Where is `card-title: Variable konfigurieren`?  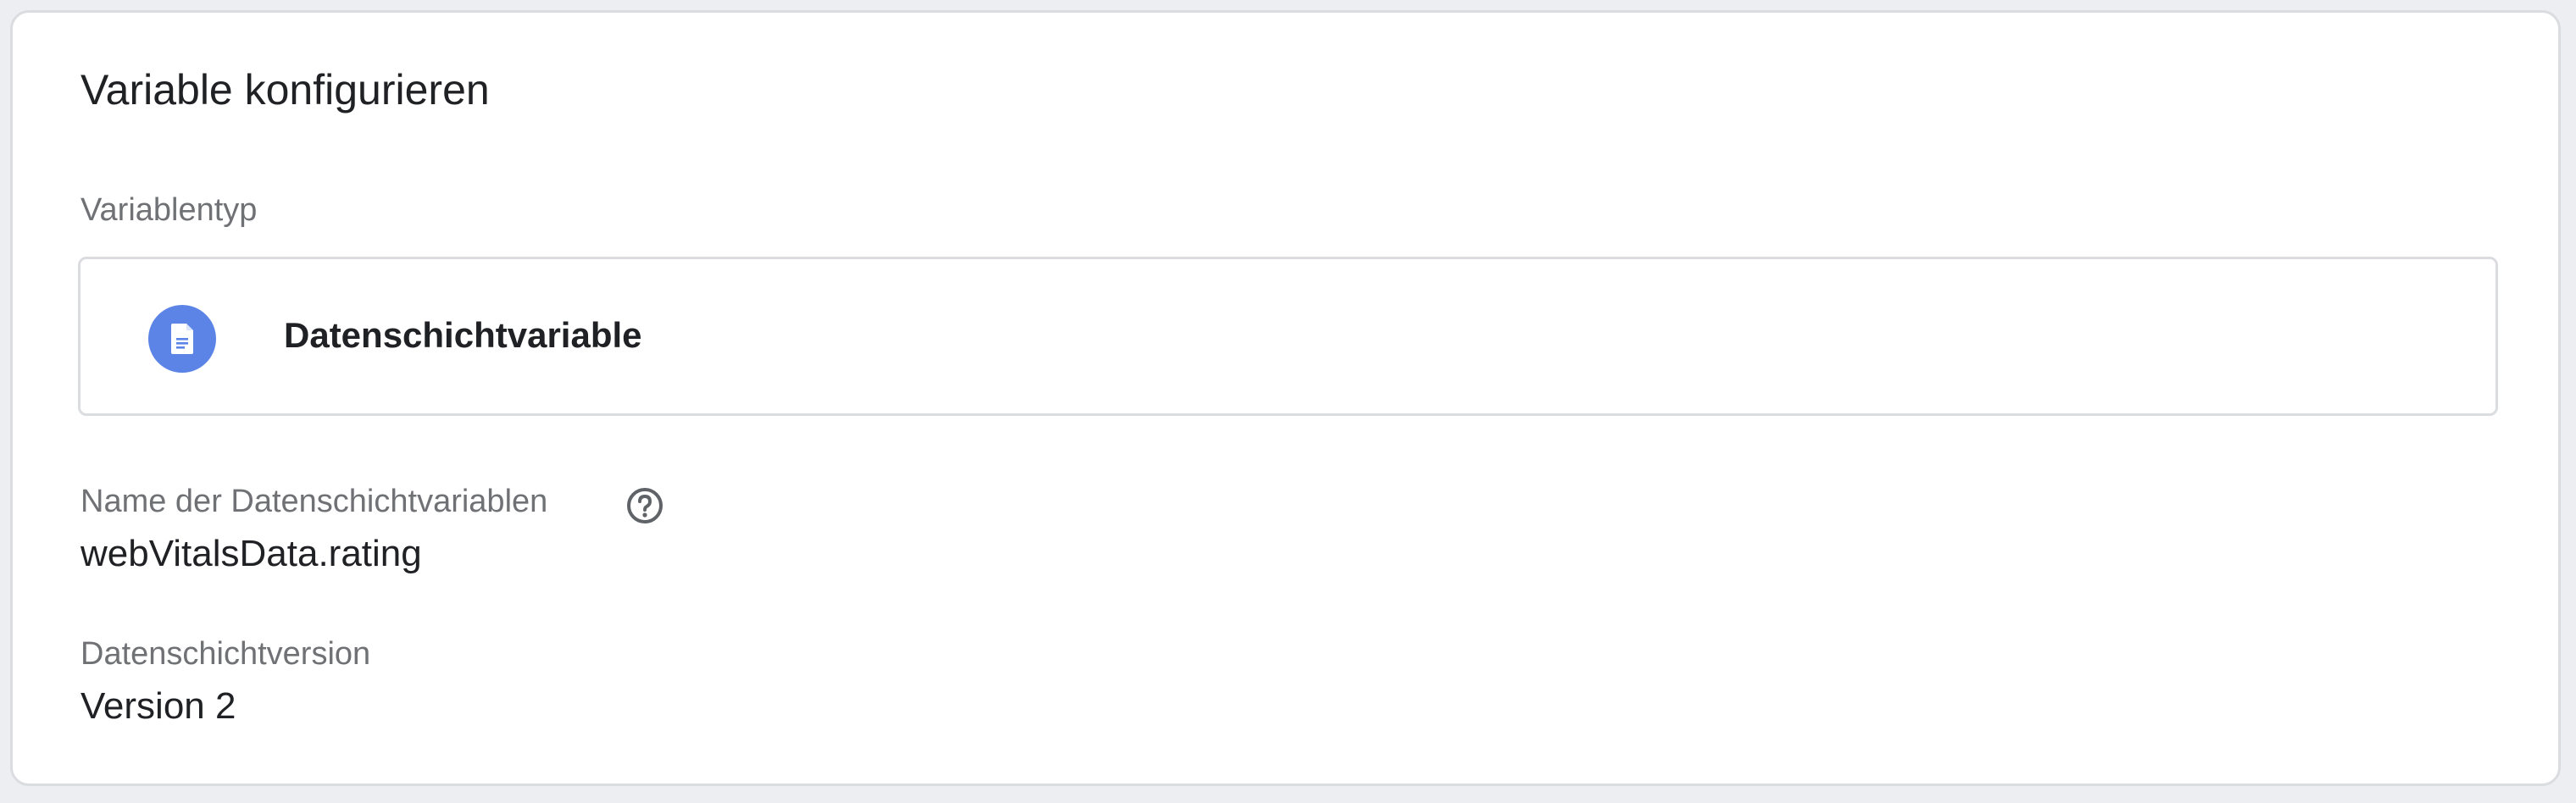
card-title: Variable konfigurieren is located at coordinates (285, 90).